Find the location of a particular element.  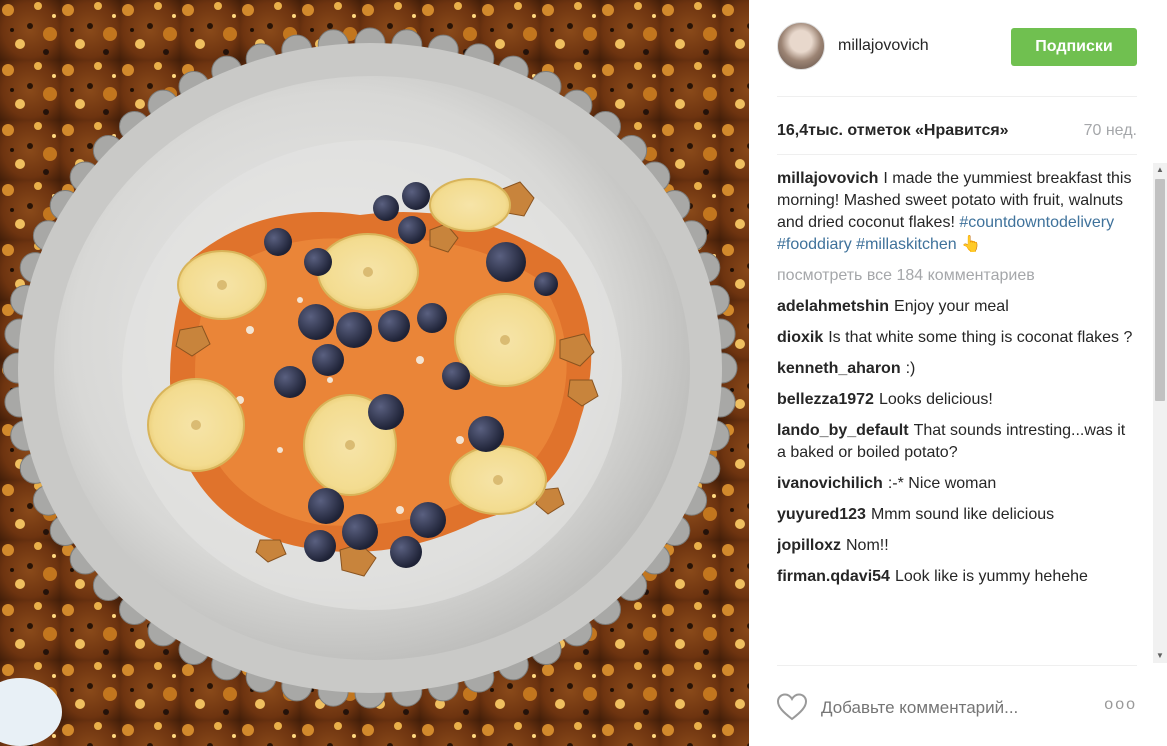

comment-item: jopilloxz Nom!! is located at coordinates (957, 546).